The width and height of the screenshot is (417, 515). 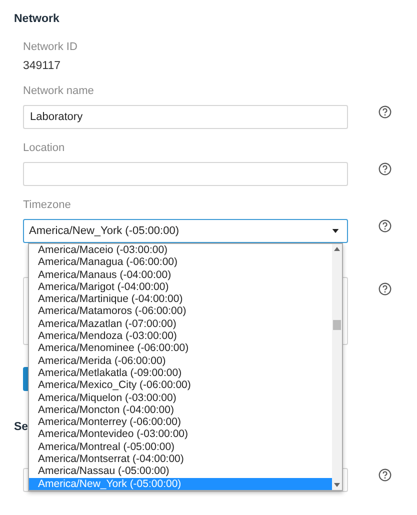 I want to click on scrollbar, so click(x=337, y=367).